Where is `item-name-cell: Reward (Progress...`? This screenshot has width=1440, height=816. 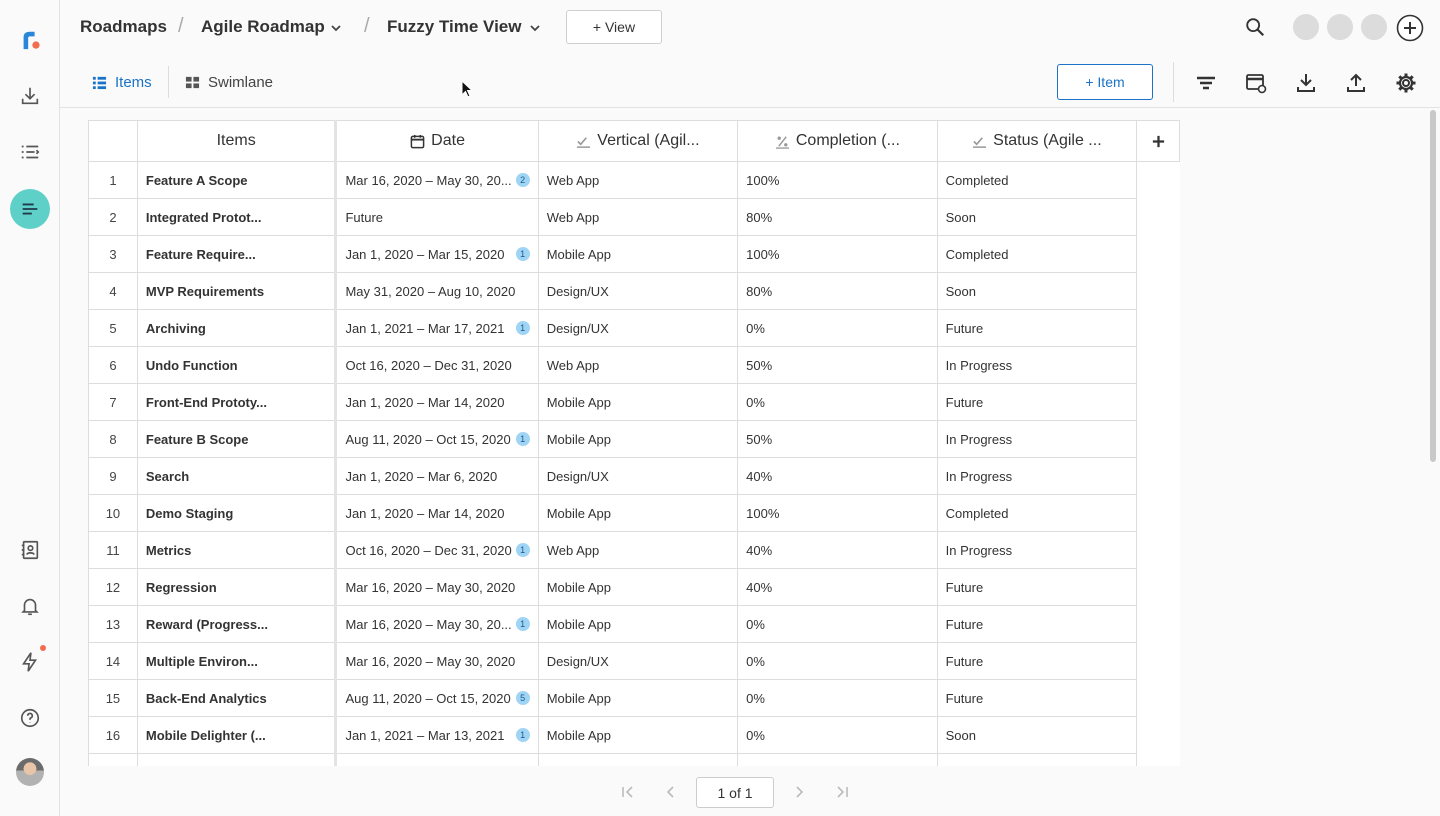
item-name-cell: Reward (Progress... is located at coordinates (236, 624).